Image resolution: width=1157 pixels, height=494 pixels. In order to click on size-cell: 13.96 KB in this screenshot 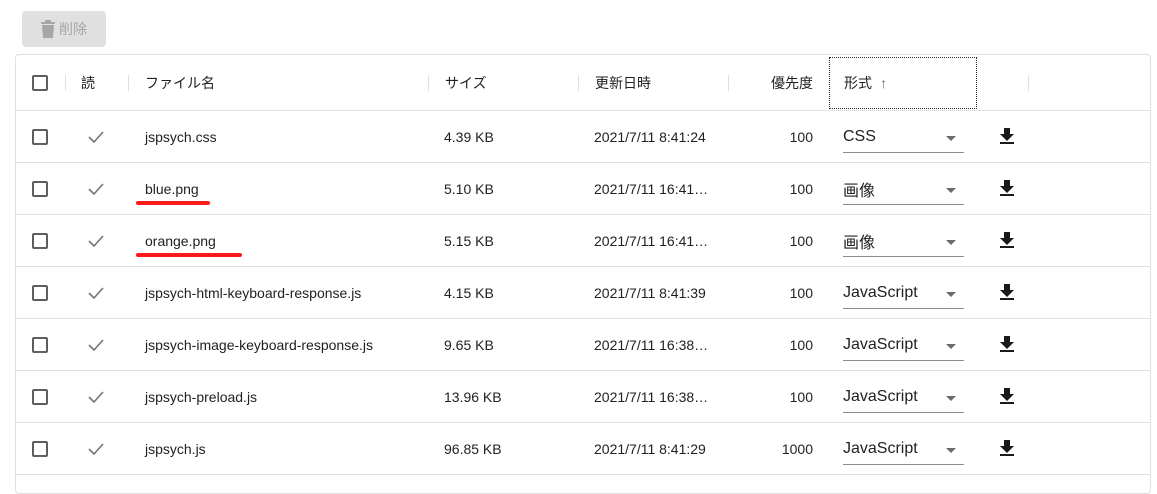, I will do `click(473, 396)`.